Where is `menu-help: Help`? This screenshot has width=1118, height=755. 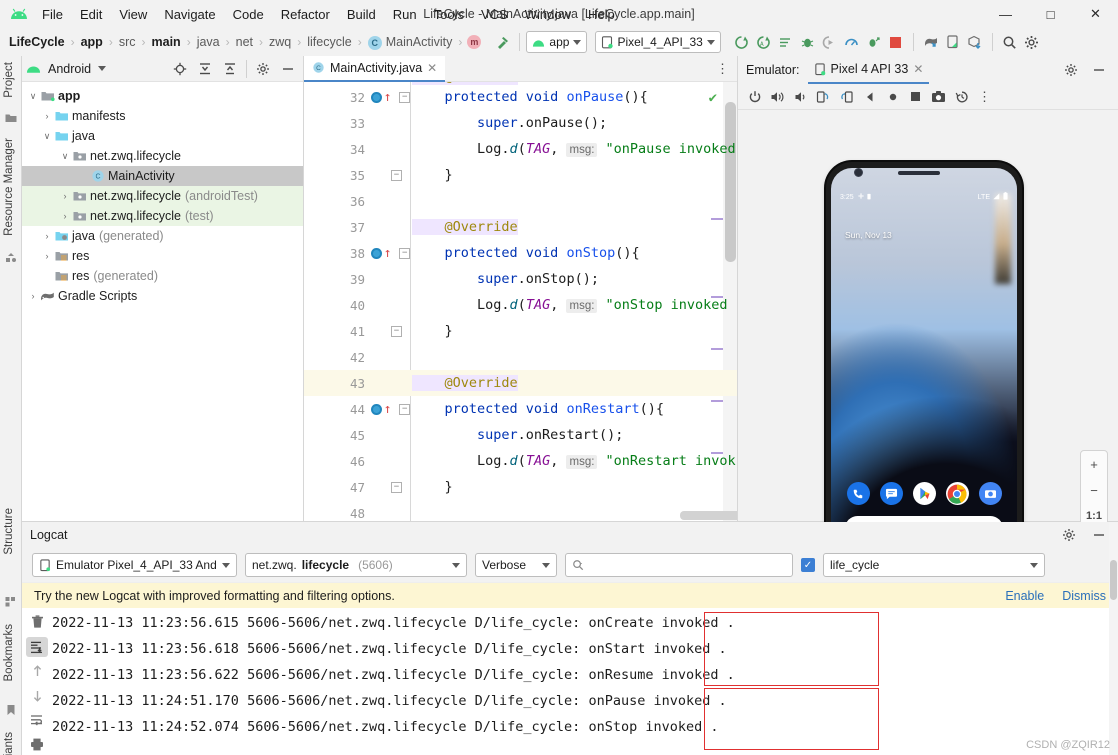
menu-help: Help is located at coordinates (601, 14).